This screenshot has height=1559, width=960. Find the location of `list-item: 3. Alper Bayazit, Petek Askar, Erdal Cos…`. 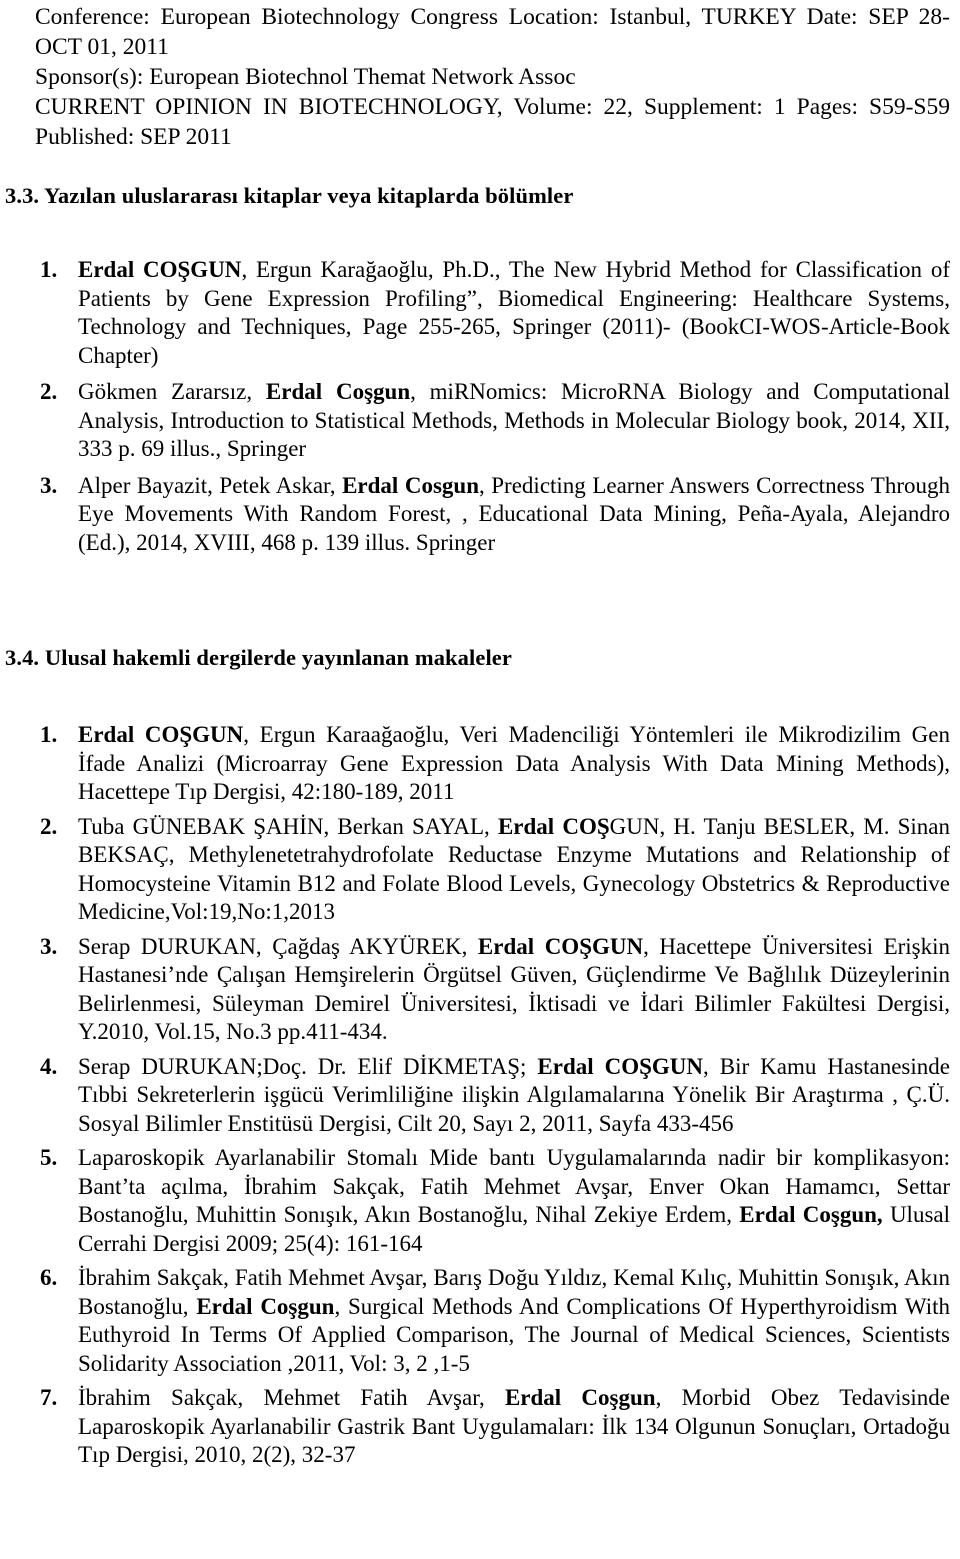

list-item: 3. Alper Bayazit, Petek Askar, Erdal Cos… is located at coordinates (480, 515).